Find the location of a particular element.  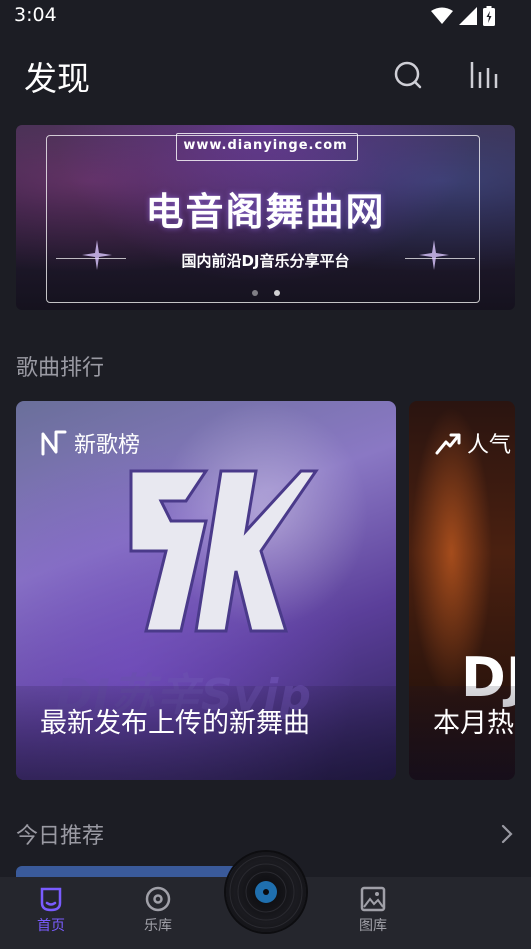

vinyl-player-button is located at coordinates (266, 892).